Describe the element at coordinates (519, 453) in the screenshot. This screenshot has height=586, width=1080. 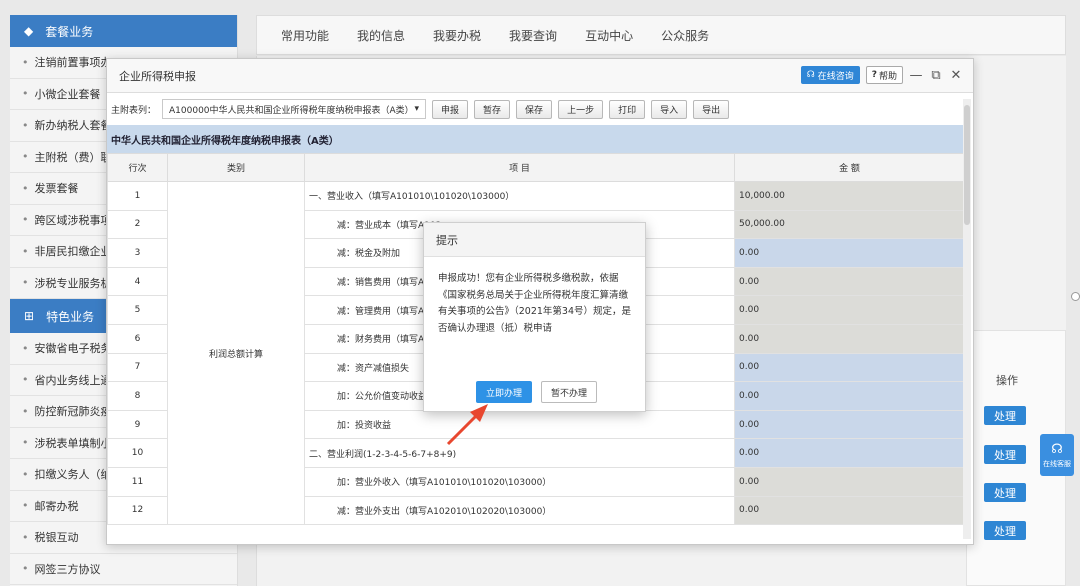
I see `item-cell: 二、营业利润(1-2-3-4-5-6-7+8+9)` at that location.